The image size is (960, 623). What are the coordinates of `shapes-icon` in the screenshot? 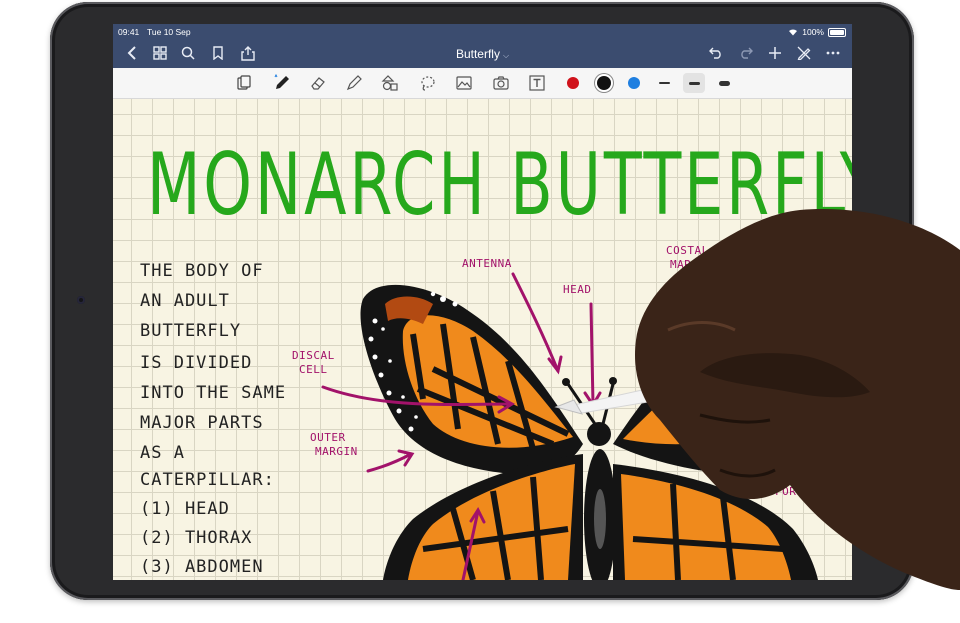 It's located at (390, 83).